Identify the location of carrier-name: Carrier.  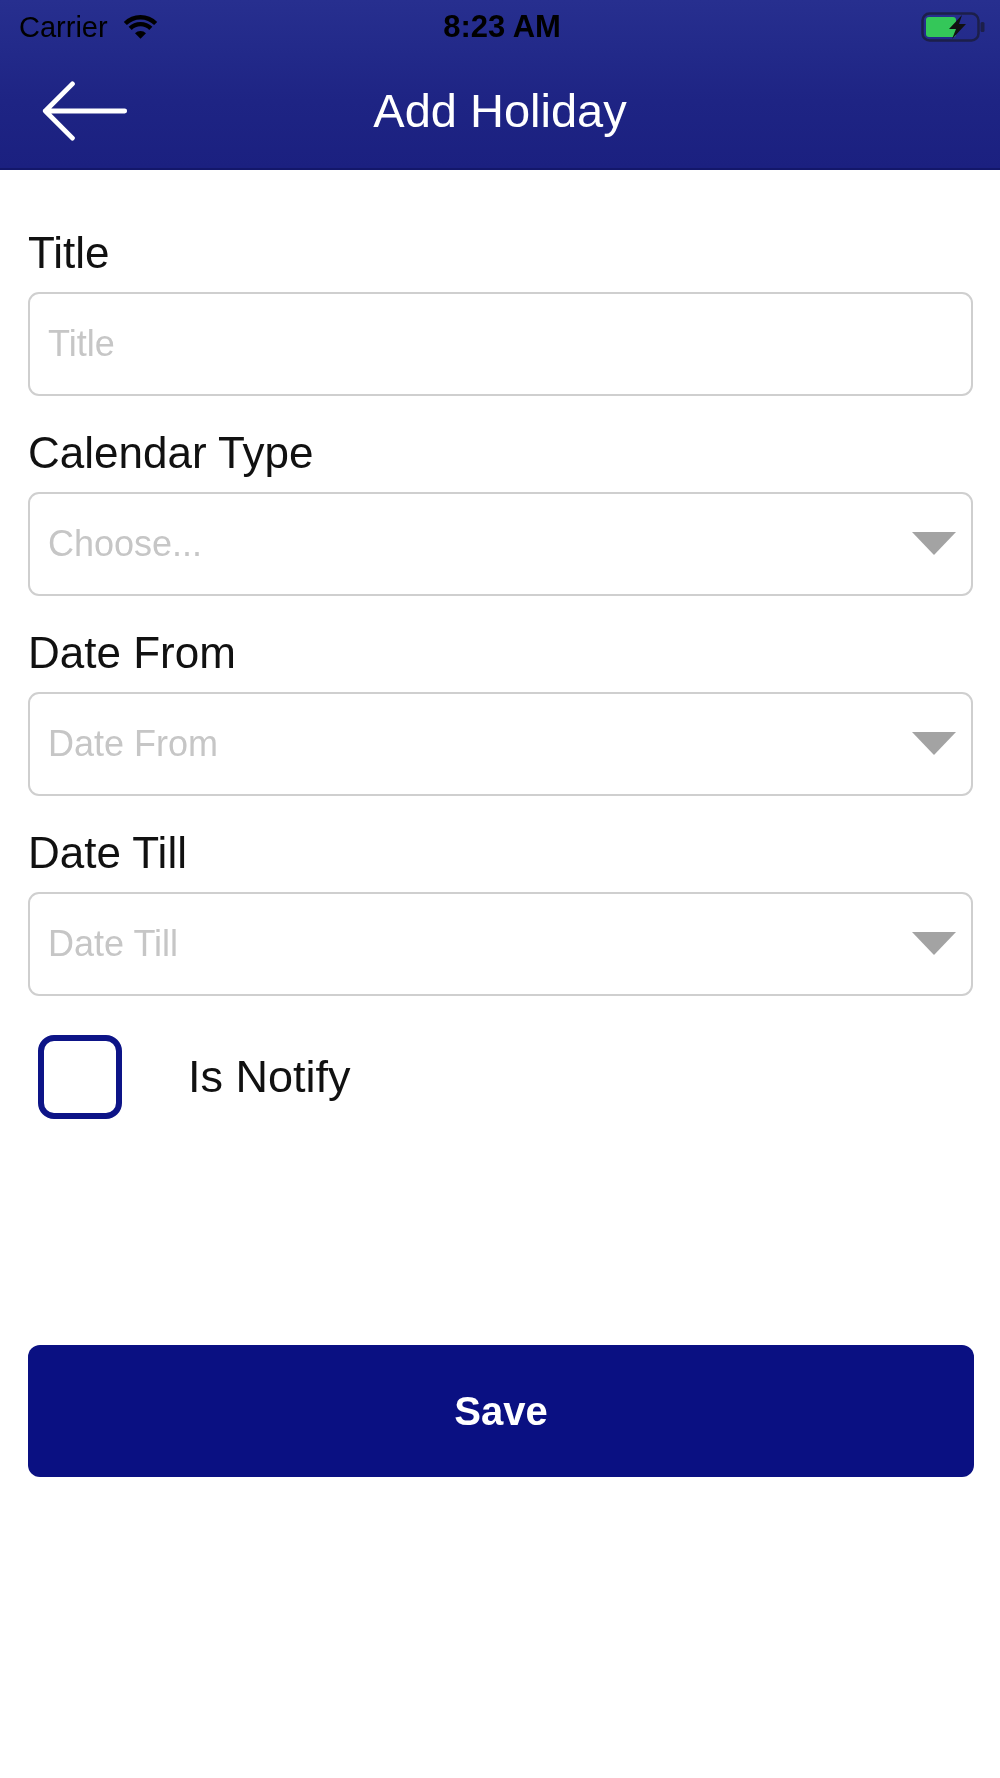
(63, 27).